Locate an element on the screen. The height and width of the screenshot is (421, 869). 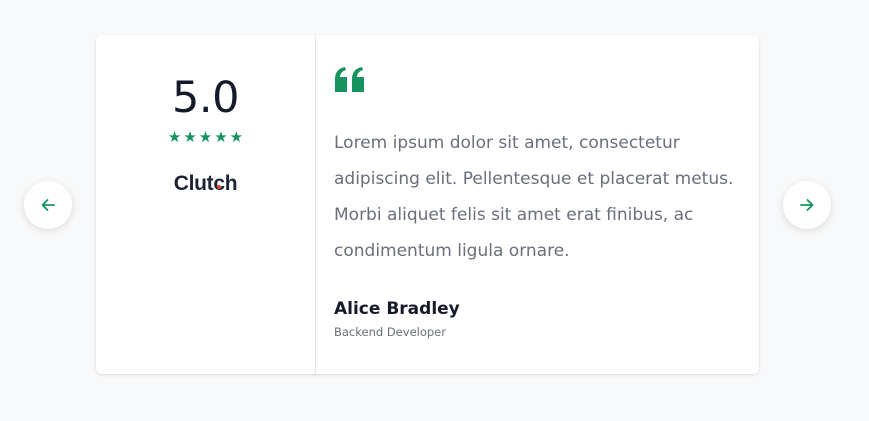
previous-button is located at coordinates (48, 205).